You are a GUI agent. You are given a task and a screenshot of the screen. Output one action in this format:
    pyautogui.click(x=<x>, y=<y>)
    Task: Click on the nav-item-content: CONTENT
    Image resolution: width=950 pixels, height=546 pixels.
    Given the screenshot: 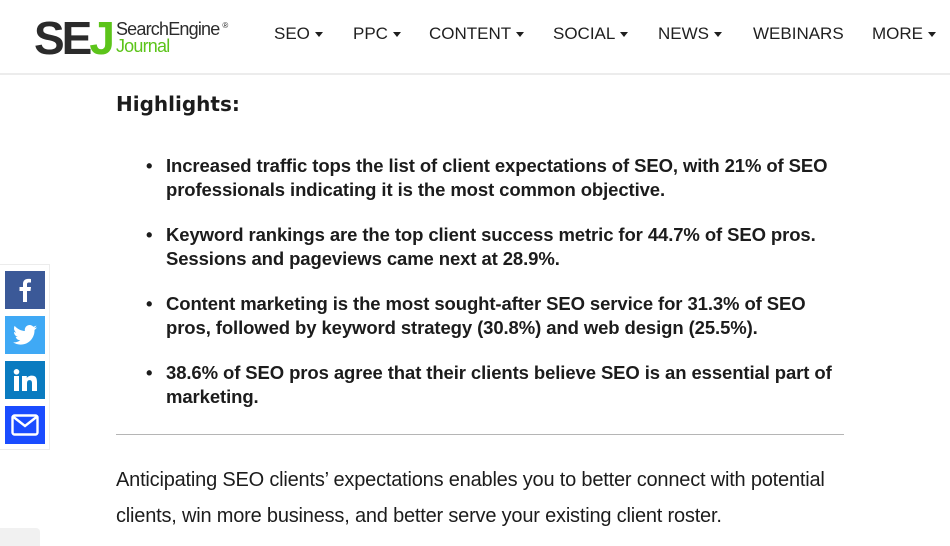 What is the action you would take?
    pyautogui.click(x=477, y=34)
    